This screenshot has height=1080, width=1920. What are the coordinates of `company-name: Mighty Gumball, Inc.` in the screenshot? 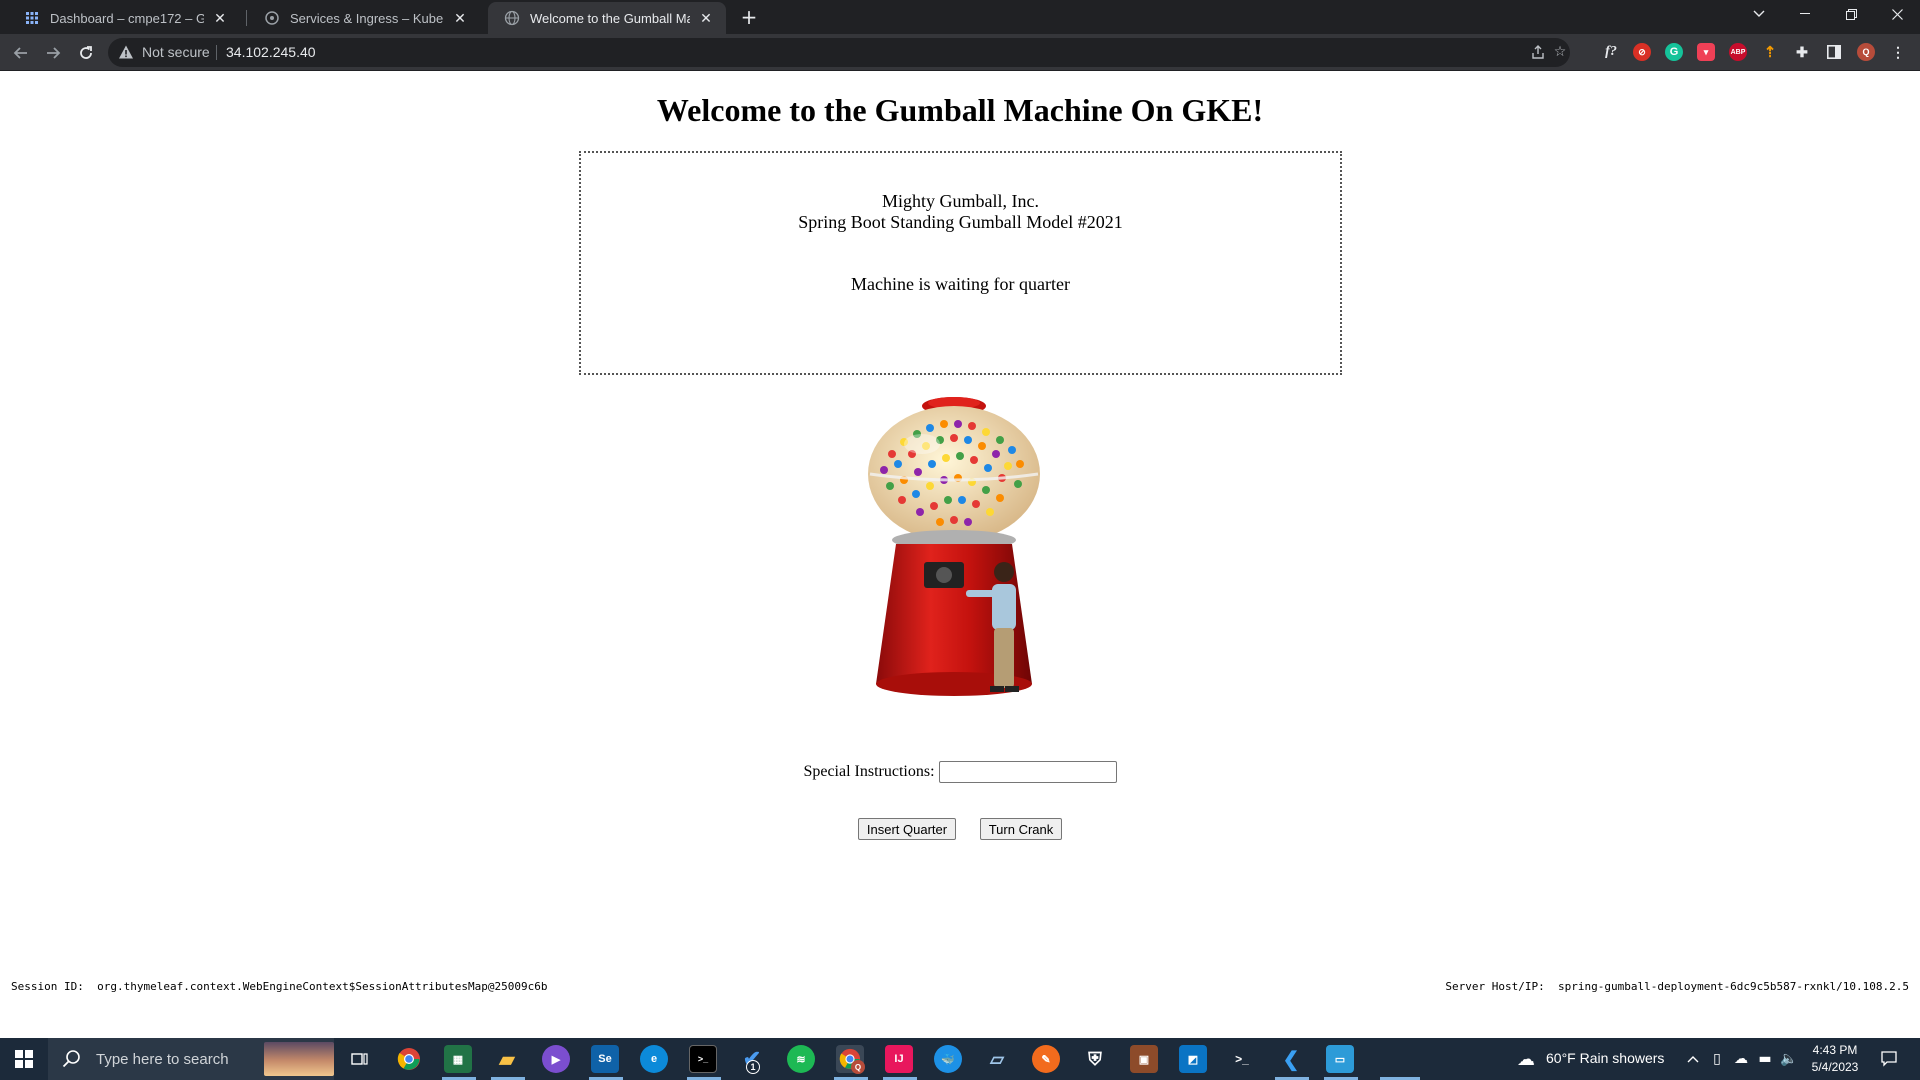 It's located at (960, 201).